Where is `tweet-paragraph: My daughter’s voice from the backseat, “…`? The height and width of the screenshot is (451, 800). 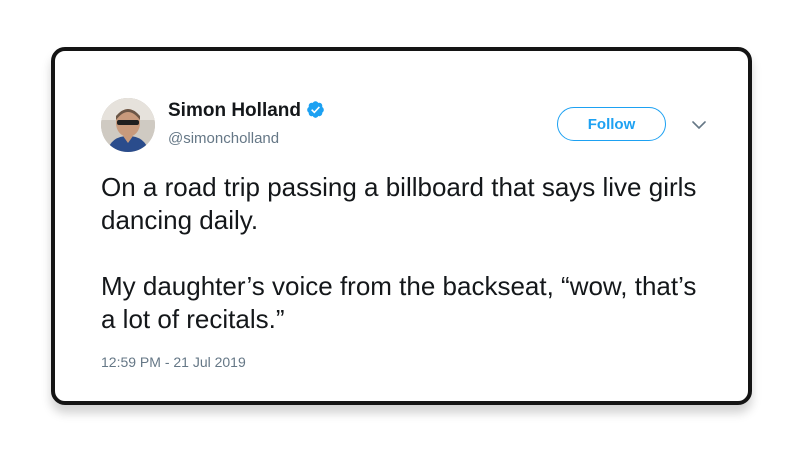 tweet-paragraph: My daughter’s voice from the backseat, “… is located at coordinates (399, 302).